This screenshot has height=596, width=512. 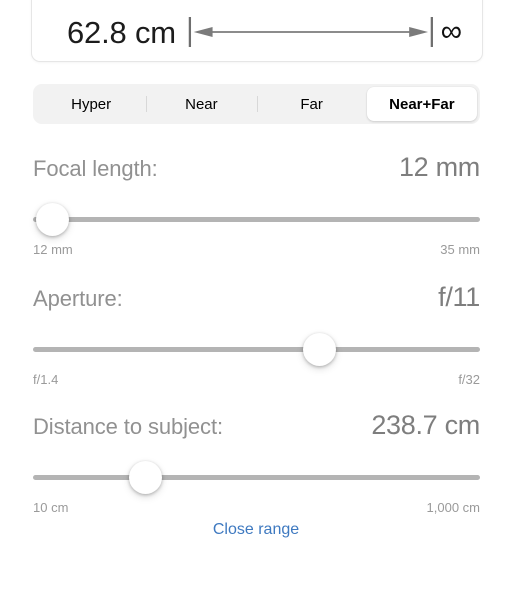 I want to click on focal-length-header: Focal length: 12 mm, so click(x=256, y=169).